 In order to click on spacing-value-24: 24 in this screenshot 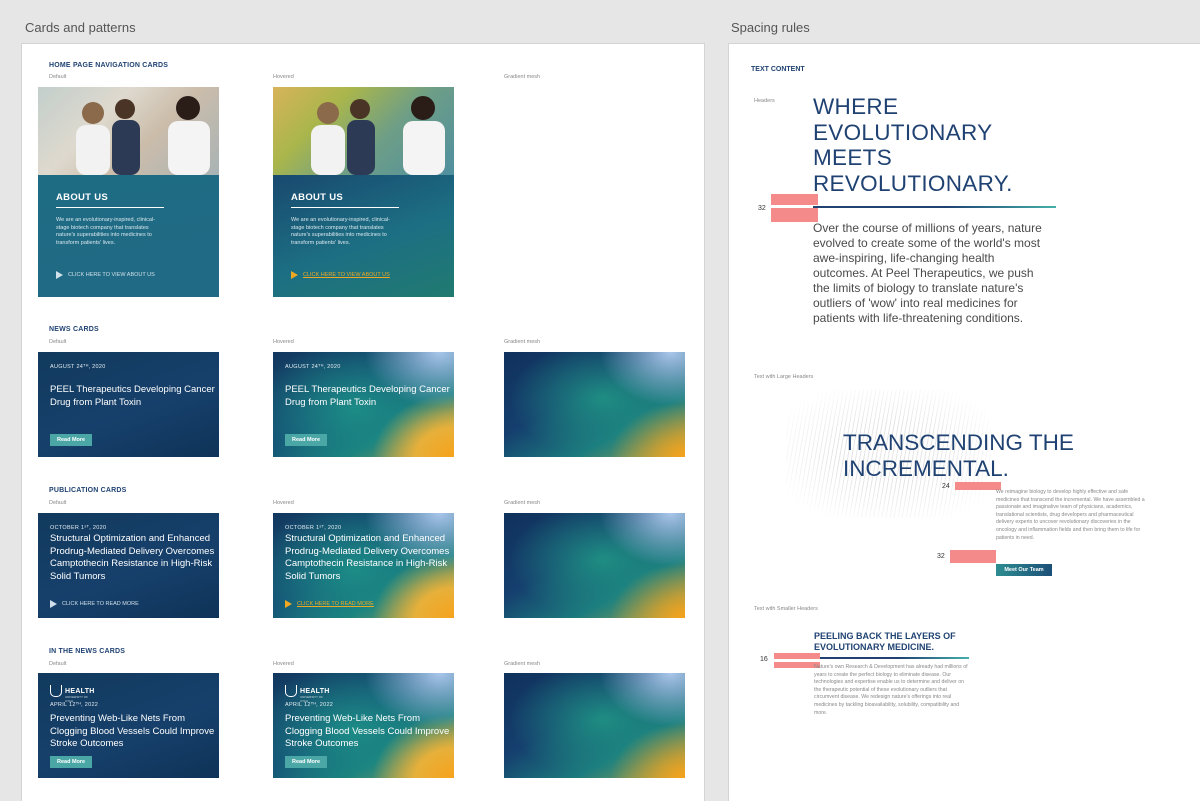, I will do `click(946, 486)`.